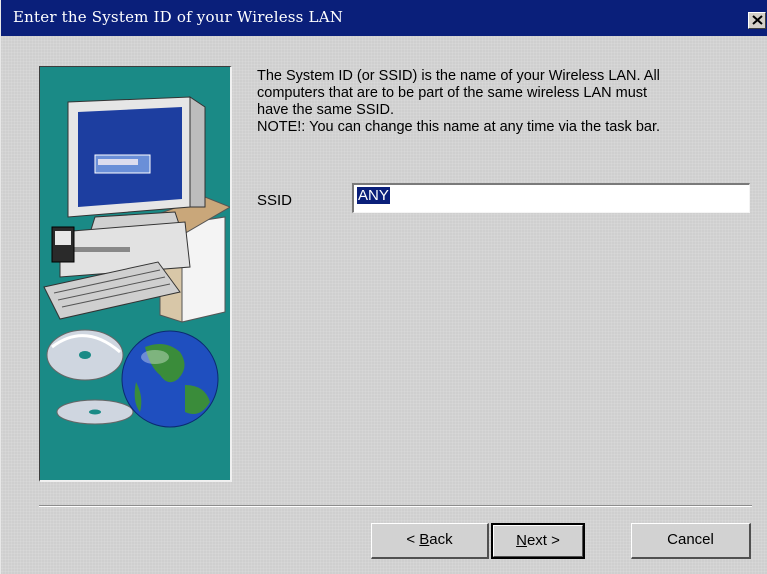 Image resolution: width=767 pixels, height=574 pixels. I want to click on title-bar: Enter the System ID of your Wireless LAN, so click(384, 18).